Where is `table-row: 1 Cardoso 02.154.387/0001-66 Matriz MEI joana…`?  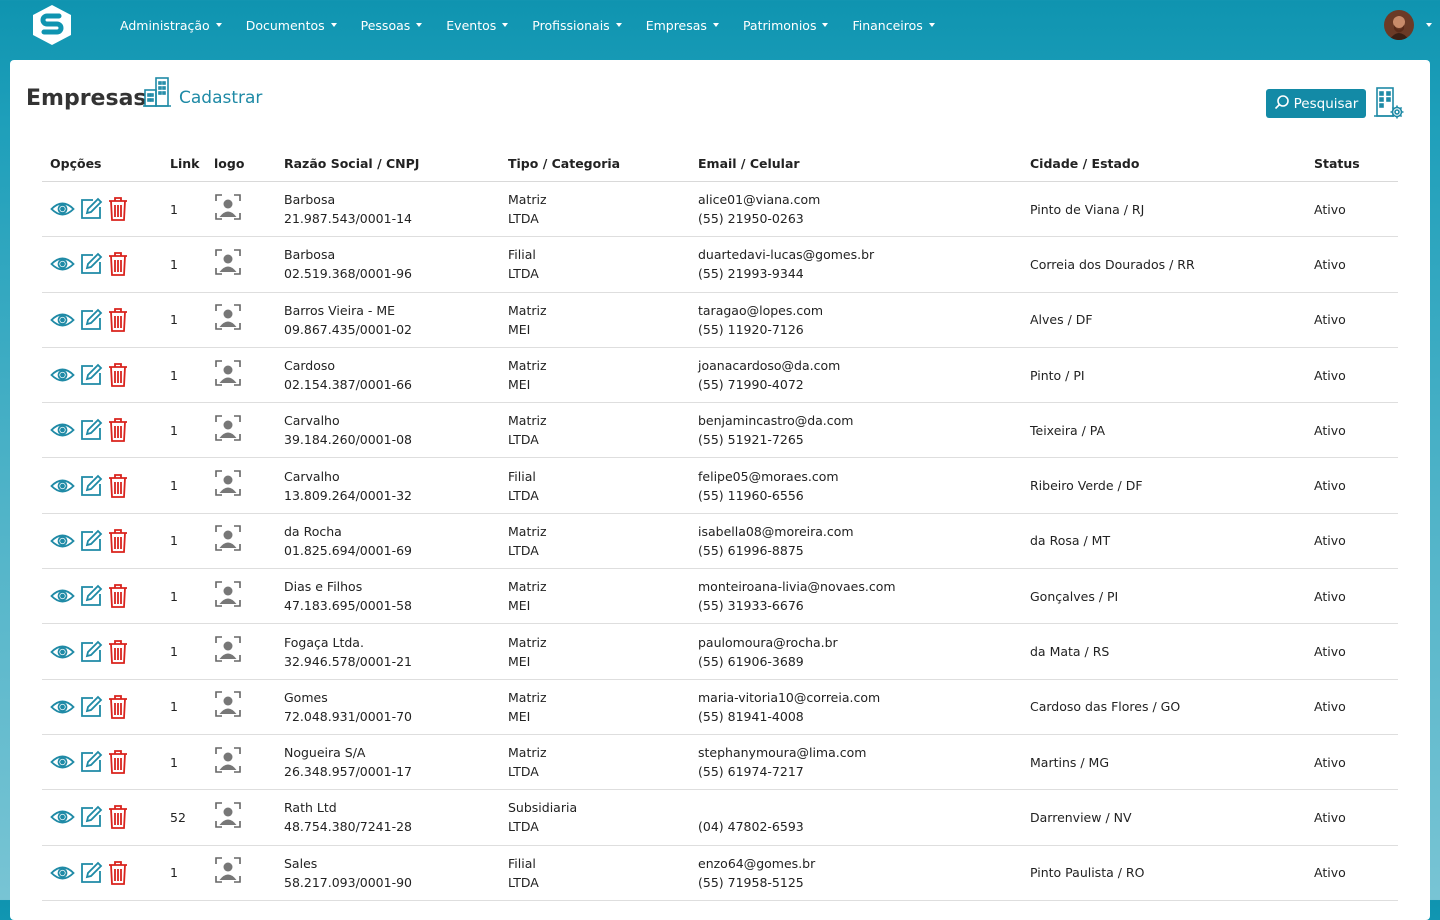 table-row: 1 Cardoso 02.154.387/0001-66 Matriz MEI joana… is located at coordinates (720, 375).